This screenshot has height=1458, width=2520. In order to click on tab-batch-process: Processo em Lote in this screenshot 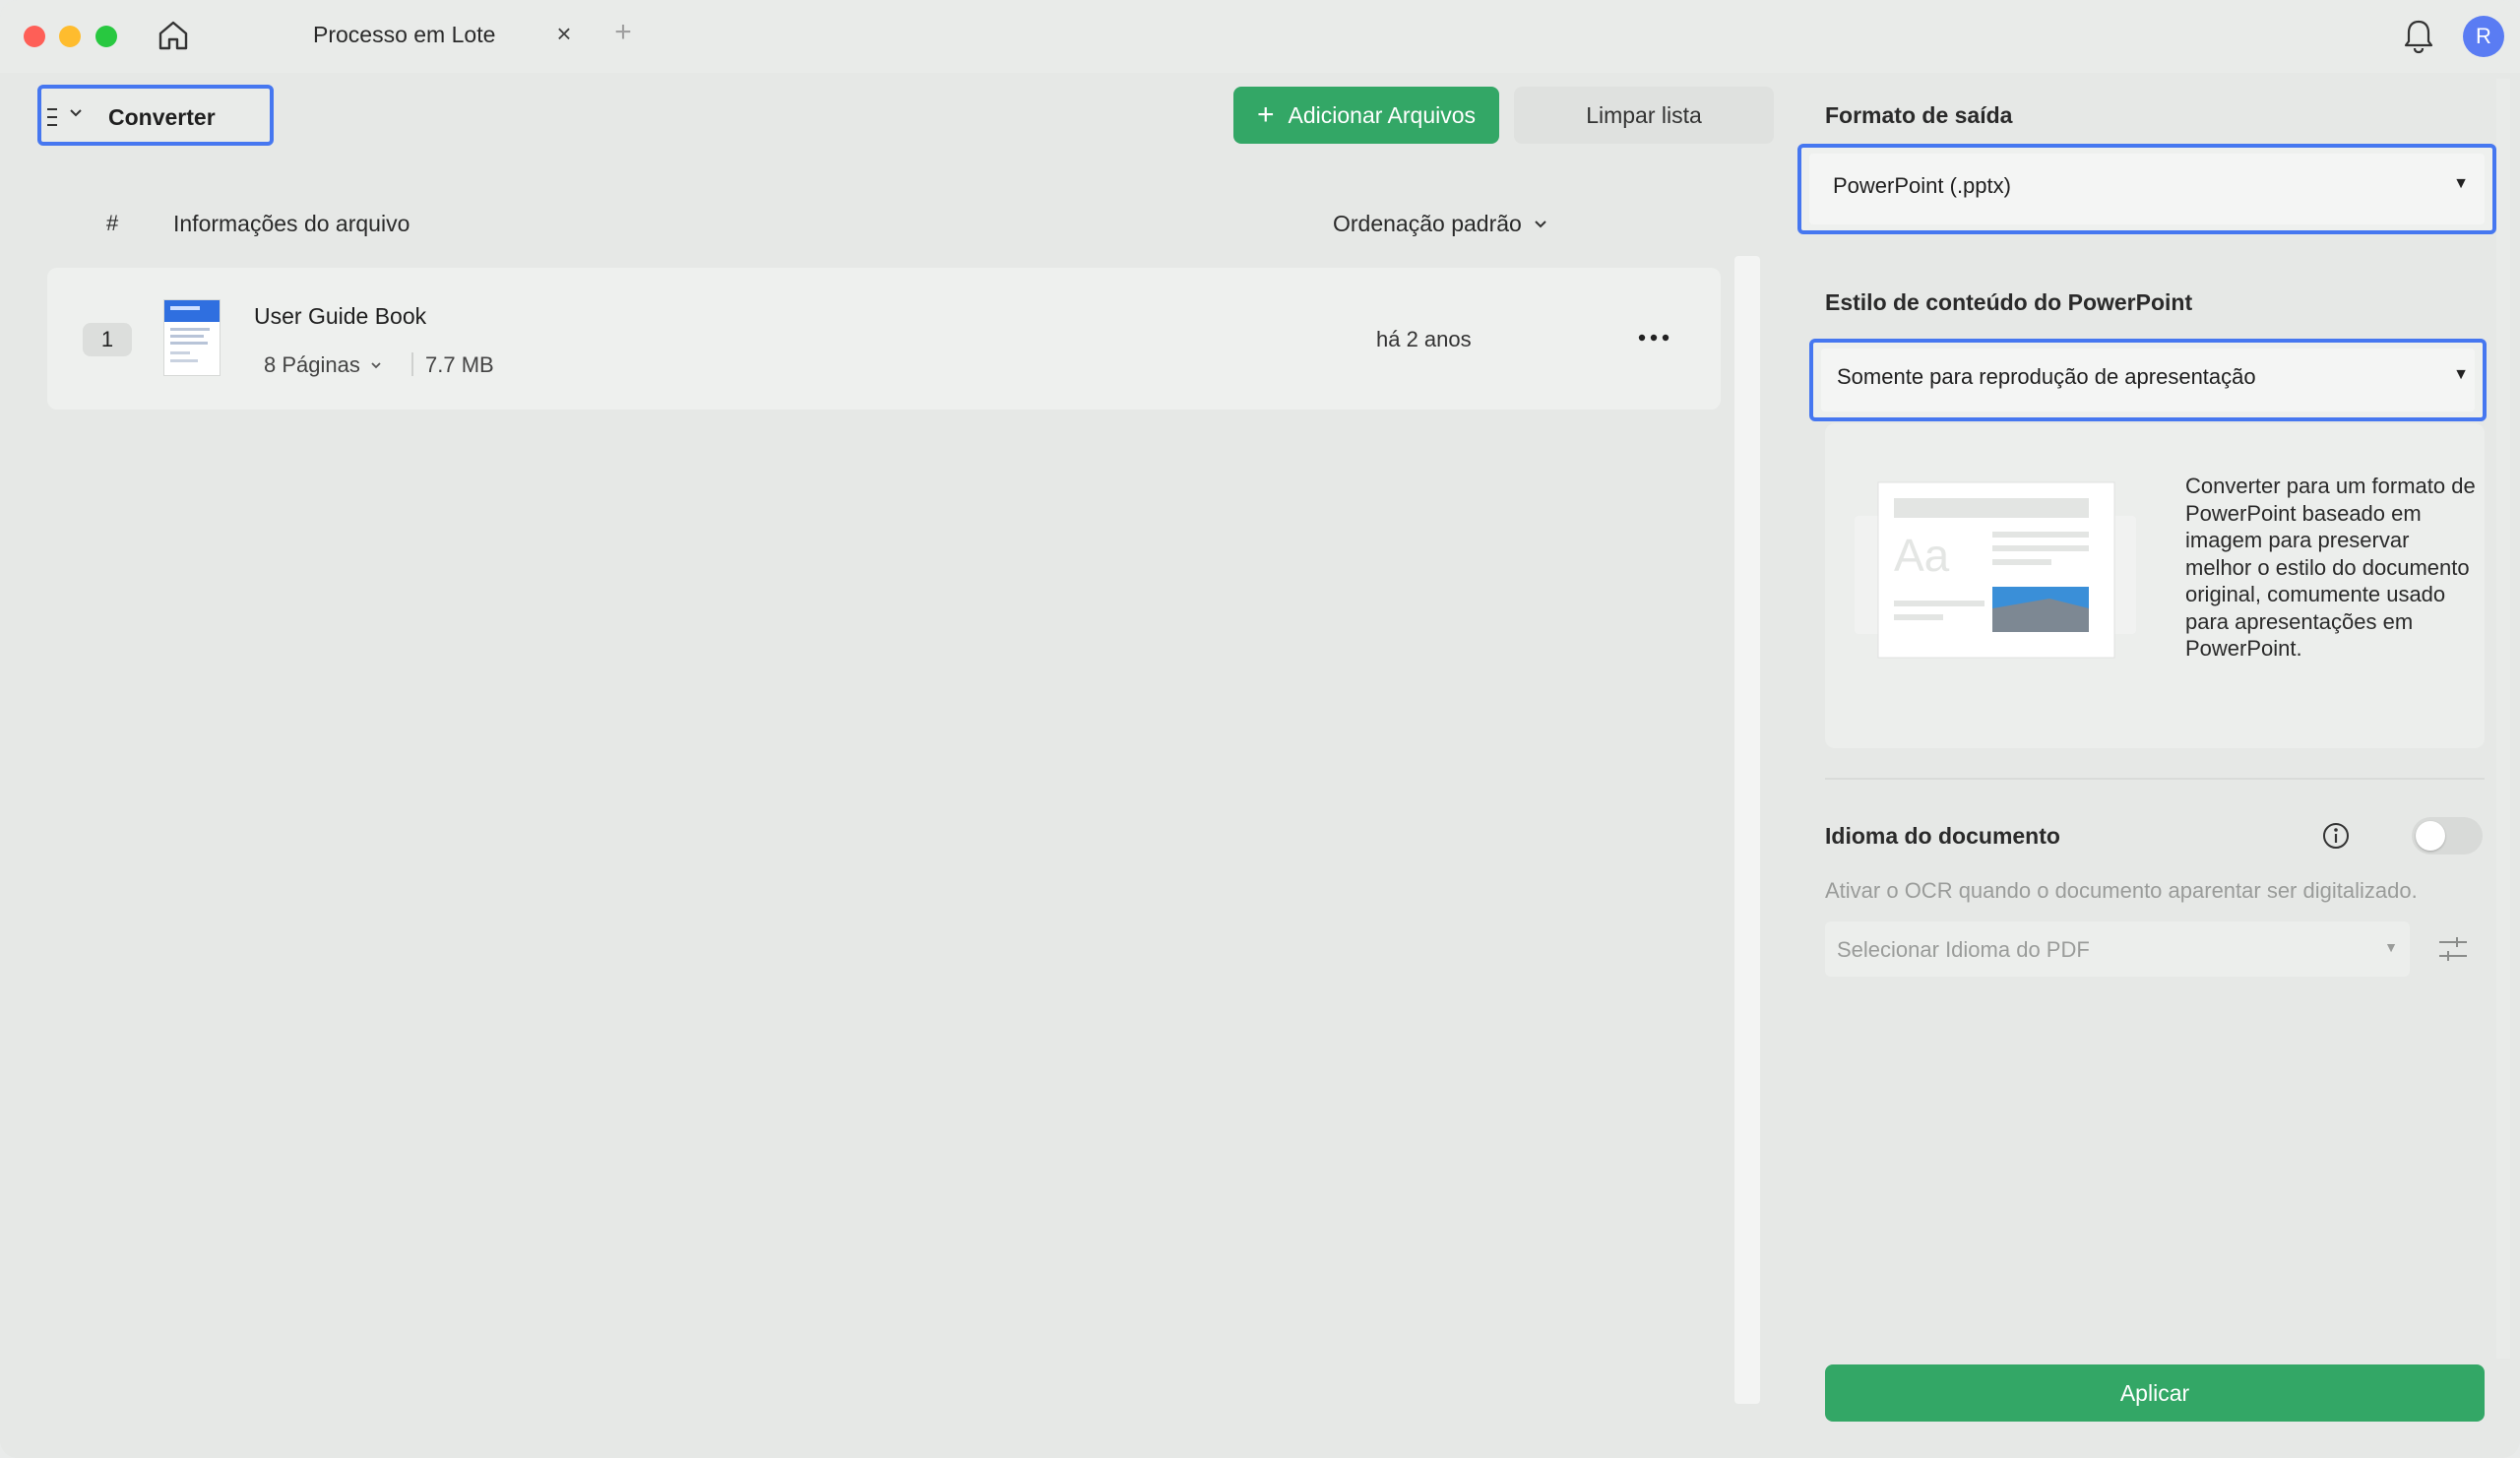, I will do `click(404, 35)`.